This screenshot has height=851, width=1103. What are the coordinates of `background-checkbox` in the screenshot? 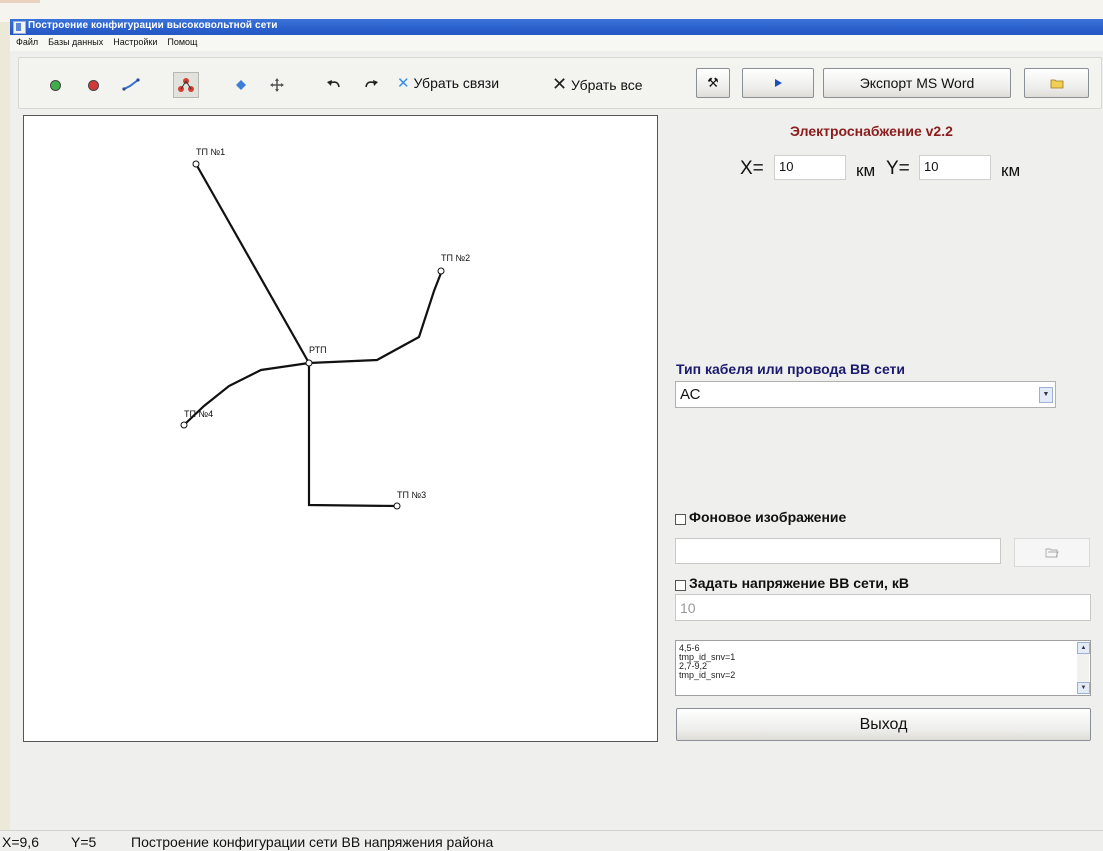 It's located at (680, 519).